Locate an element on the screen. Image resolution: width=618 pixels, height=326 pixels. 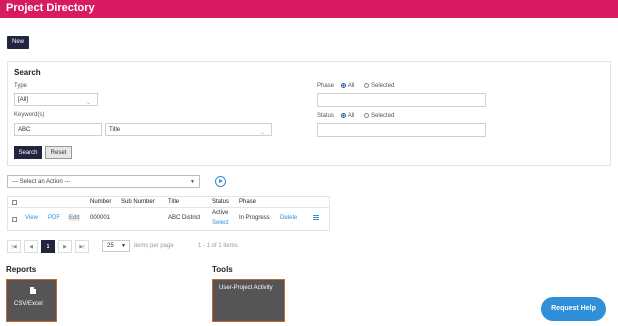
pagination-summary: 1 - 1 of 1 items is located at coordinates (218, 246).